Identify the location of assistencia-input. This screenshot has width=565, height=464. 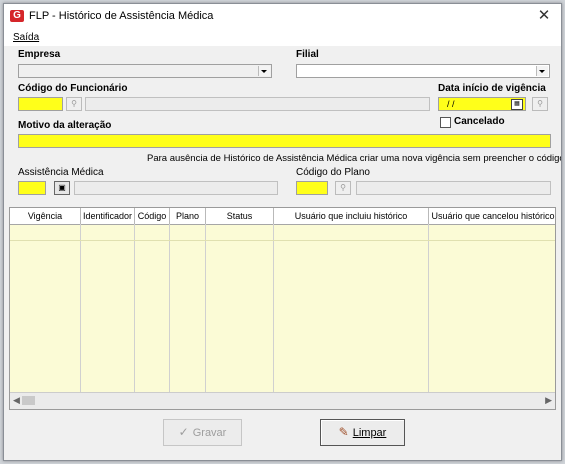
(32, 188).